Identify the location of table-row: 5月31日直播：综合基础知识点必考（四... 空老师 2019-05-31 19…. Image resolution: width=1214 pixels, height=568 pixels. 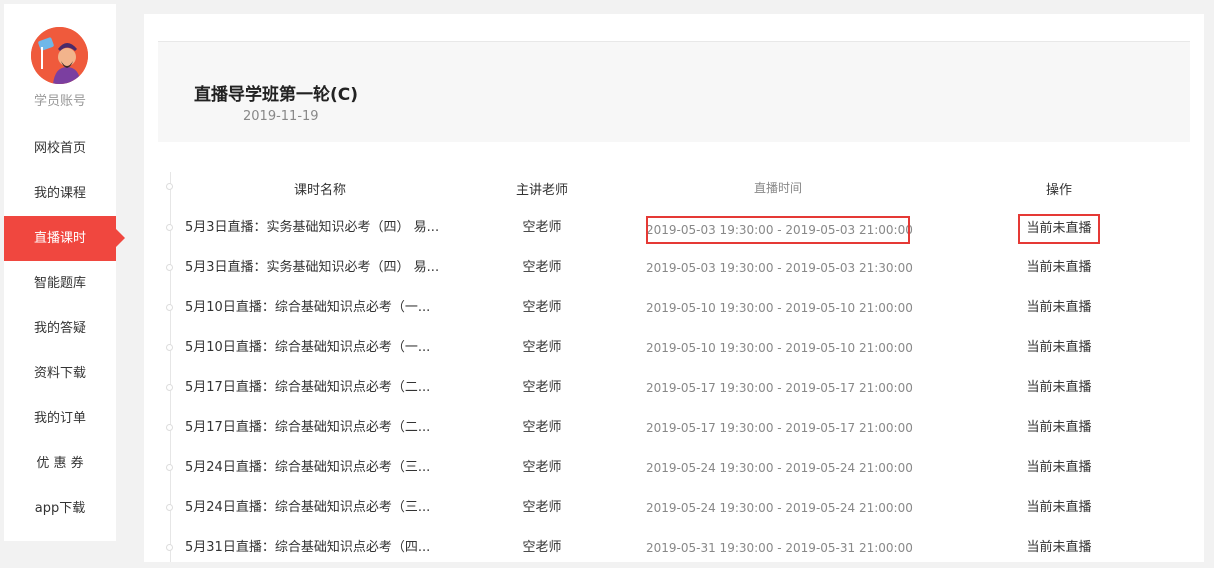
(607, 545).